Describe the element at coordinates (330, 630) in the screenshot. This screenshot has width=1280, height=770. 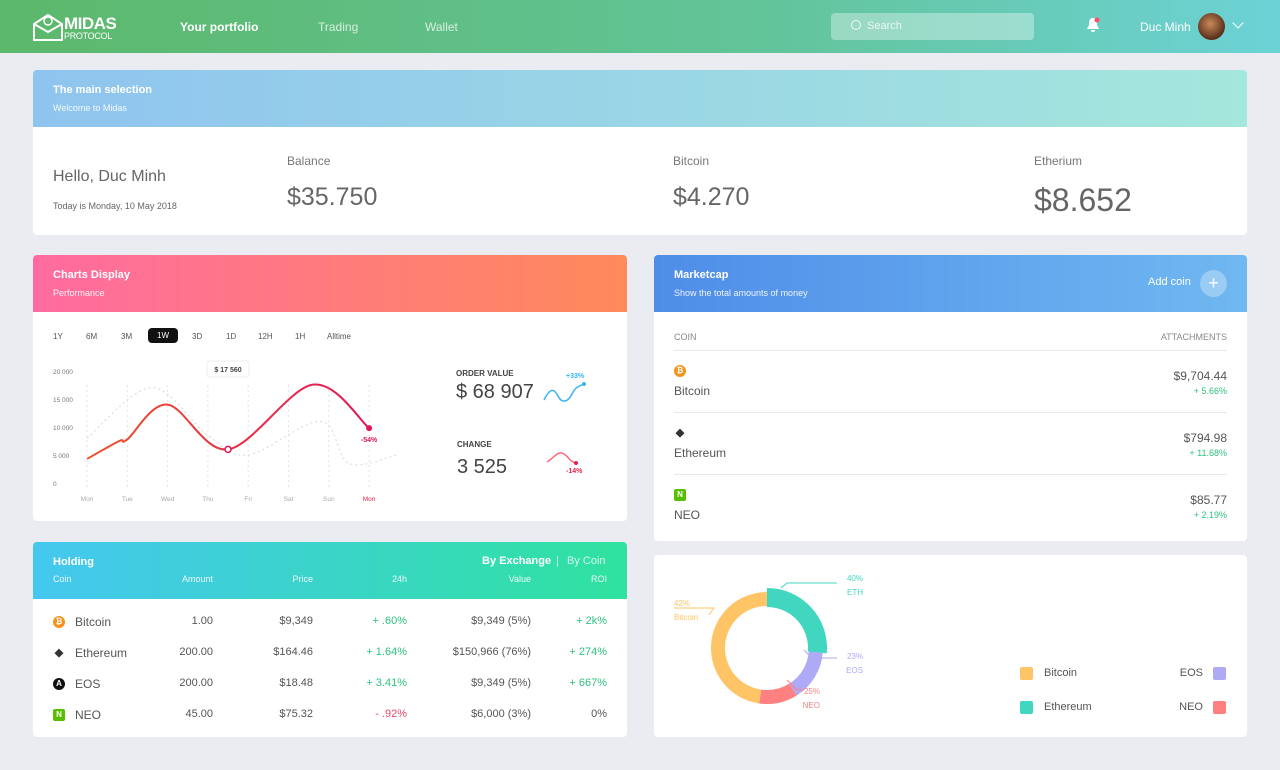
I see `holding-row: ₿ Bitcoin 1.00 $9,349 + .60% $9,349 (5%) + 2k%` at that location.